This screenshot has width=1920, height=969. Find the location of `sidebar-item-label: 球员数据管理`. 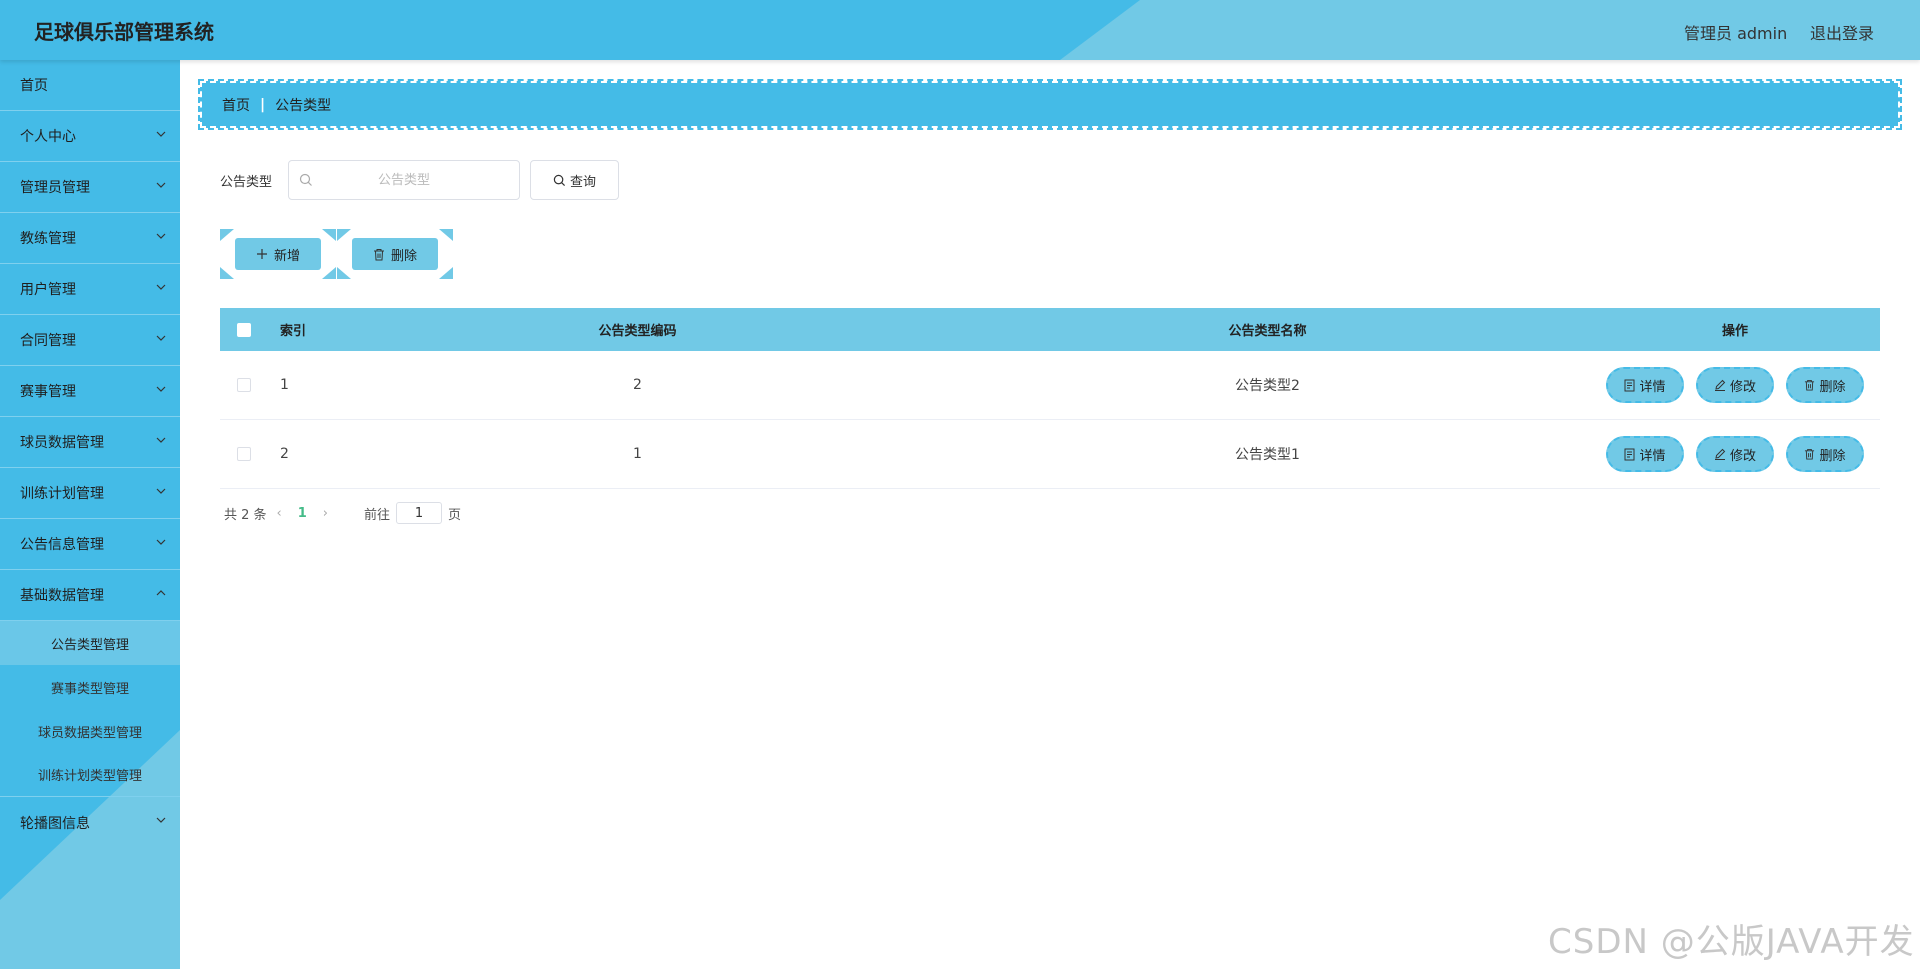

sidebar-item-label: 球员数据管理 is located at coordinates (62, 443).